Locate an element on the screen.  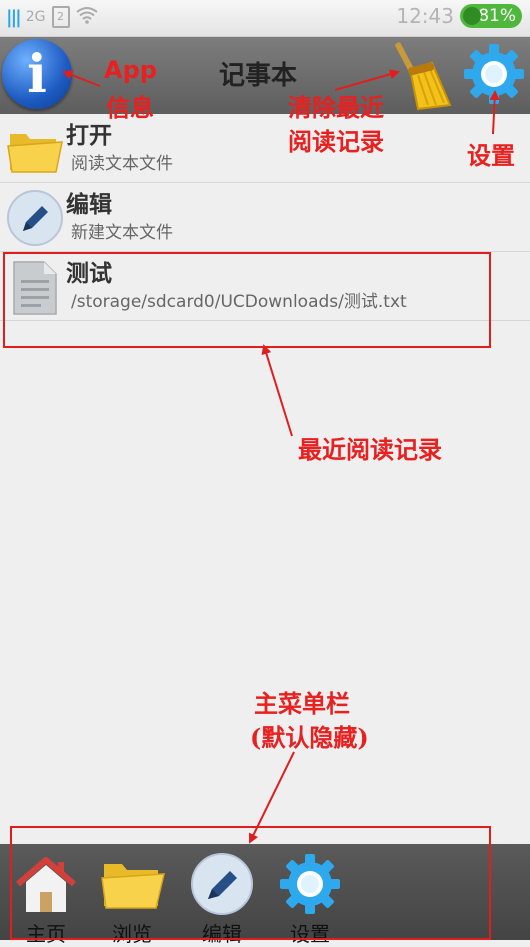
annotation-settings: 设置 is located at coordinates (491, 155).